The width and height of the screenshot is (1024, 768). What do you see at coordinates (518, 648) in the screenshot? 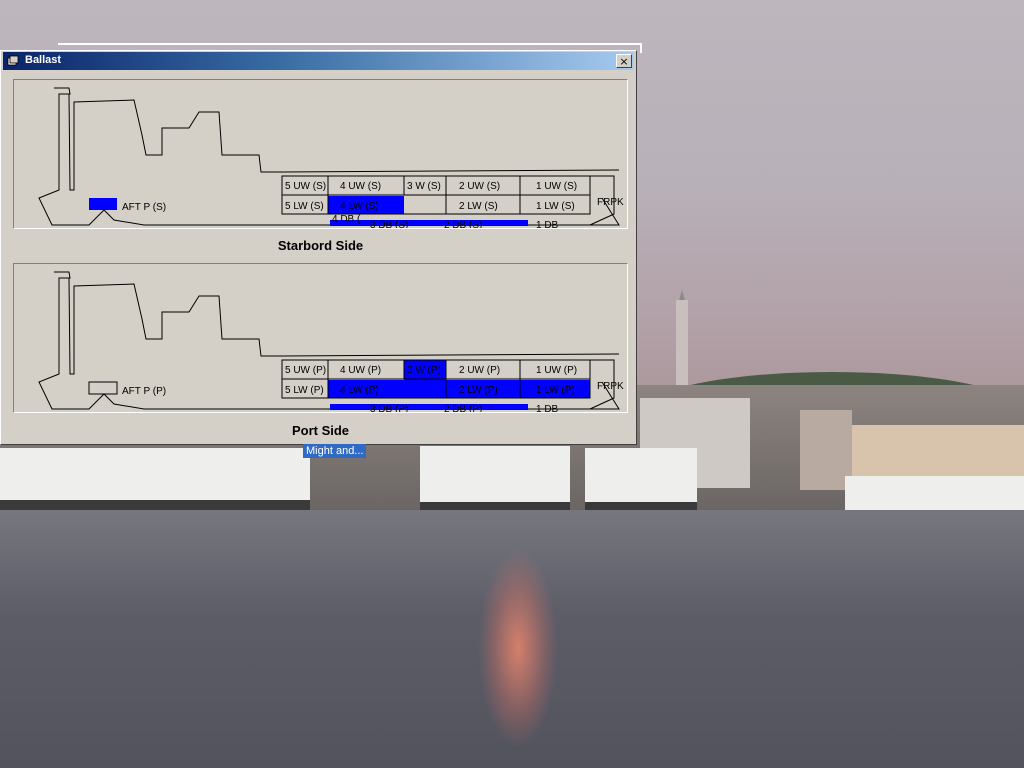
I see `sun-glare` at bounding box center [518, 648].